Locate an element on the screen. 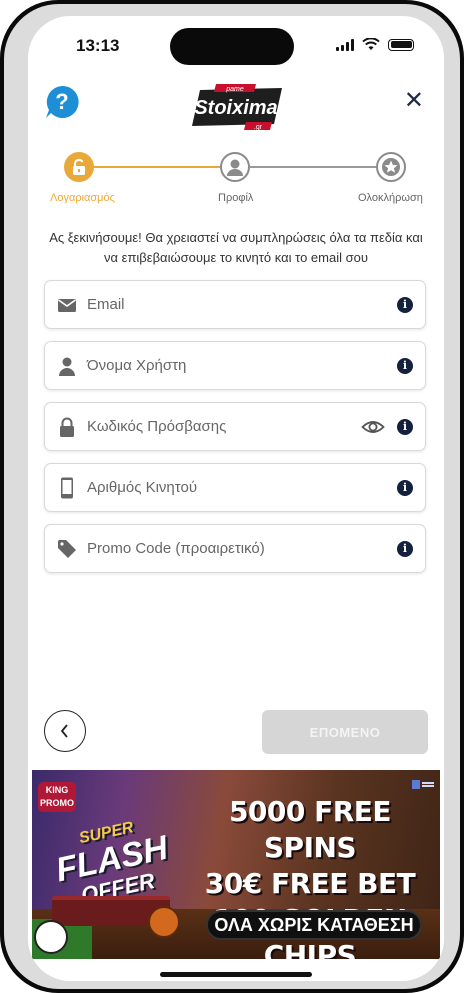  mobile-placeholder: Αριθμός Κινητού is located at coordinates (142, 487).